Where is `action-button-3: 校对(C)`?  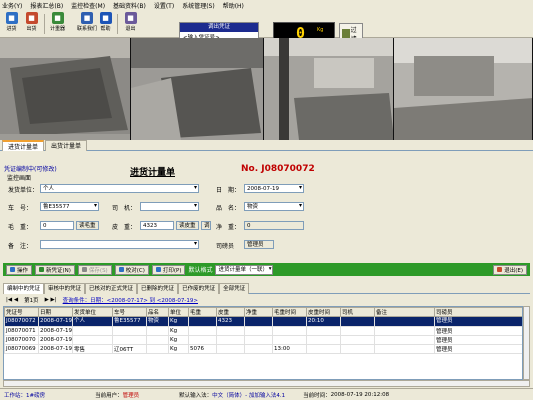
action-button-3: 校对(C) is located at coordinates (131, 269).